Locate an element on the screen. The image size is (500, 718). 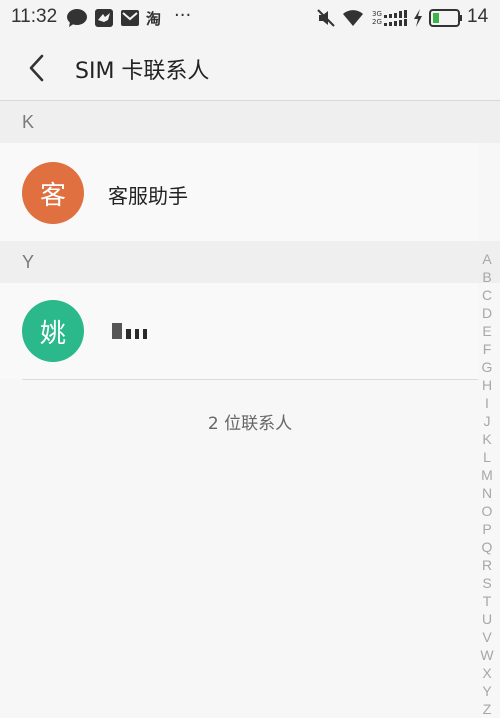
alphabet-index-letter: R is located at coordinates (487, 565).